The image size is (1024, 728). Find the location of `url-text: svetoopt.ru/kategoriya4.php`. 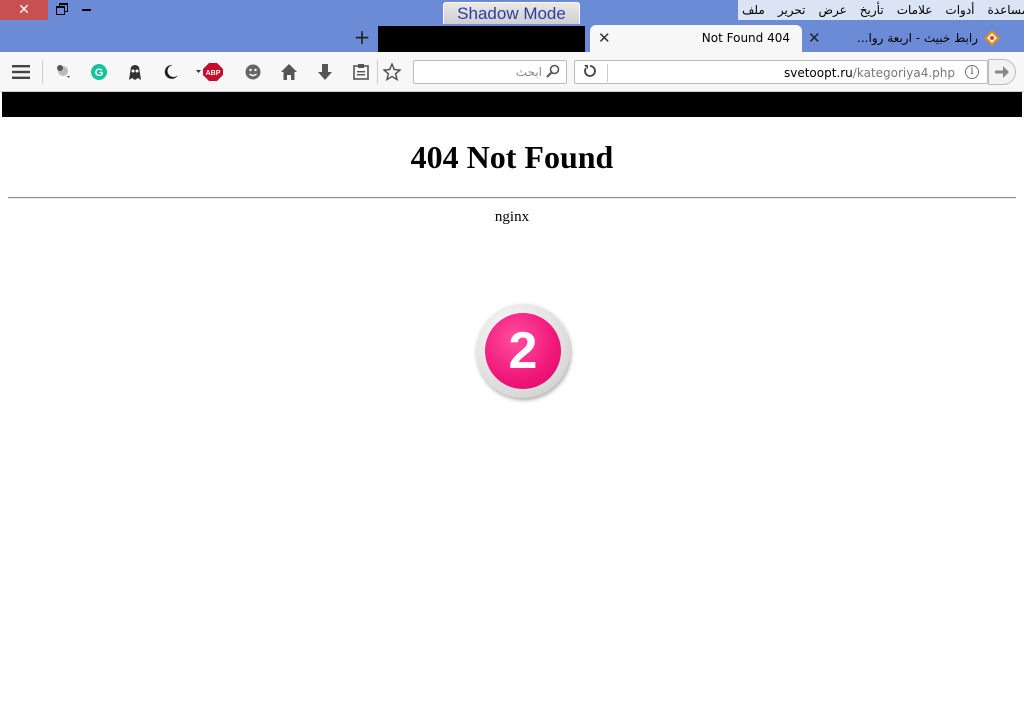

url-text: svetoopt.ru/kategoriya4.php is located at coordinates (869, 73).